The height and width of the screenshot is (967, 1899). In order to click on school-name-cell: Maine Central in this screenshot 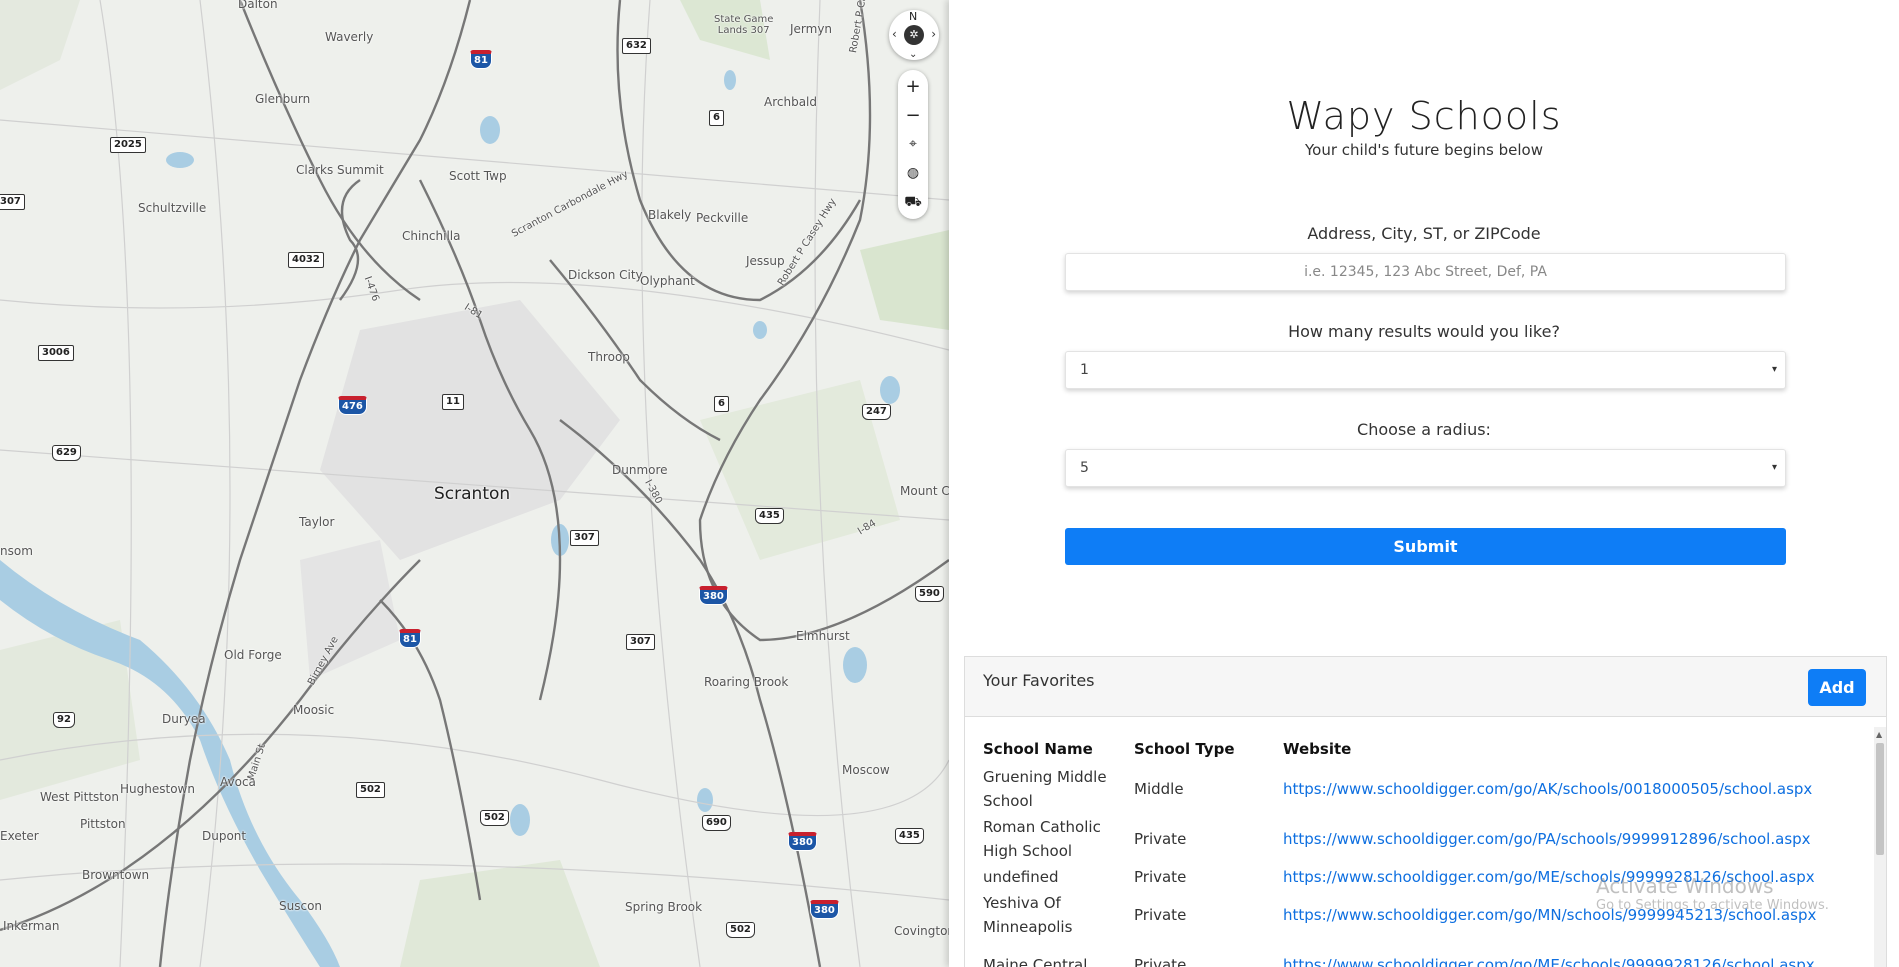, I will do `click(1035, 961)`.